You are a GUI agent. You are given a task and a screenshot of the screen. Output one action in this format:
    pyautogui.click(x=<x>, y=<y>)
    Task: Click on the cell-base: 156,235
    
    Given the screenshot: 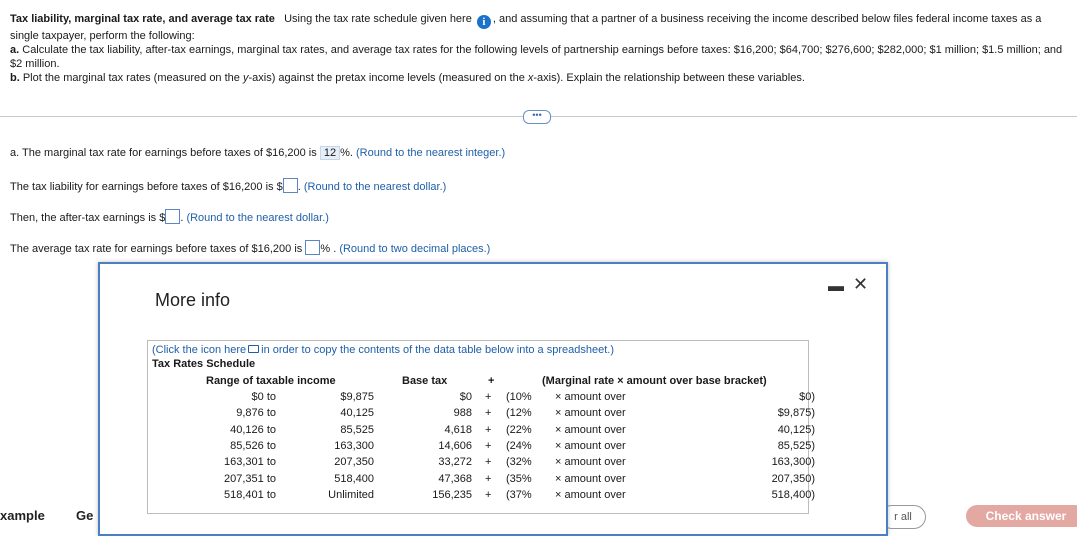 What is the action you would take?
    pyautogui.click(x=452, y=494)
    